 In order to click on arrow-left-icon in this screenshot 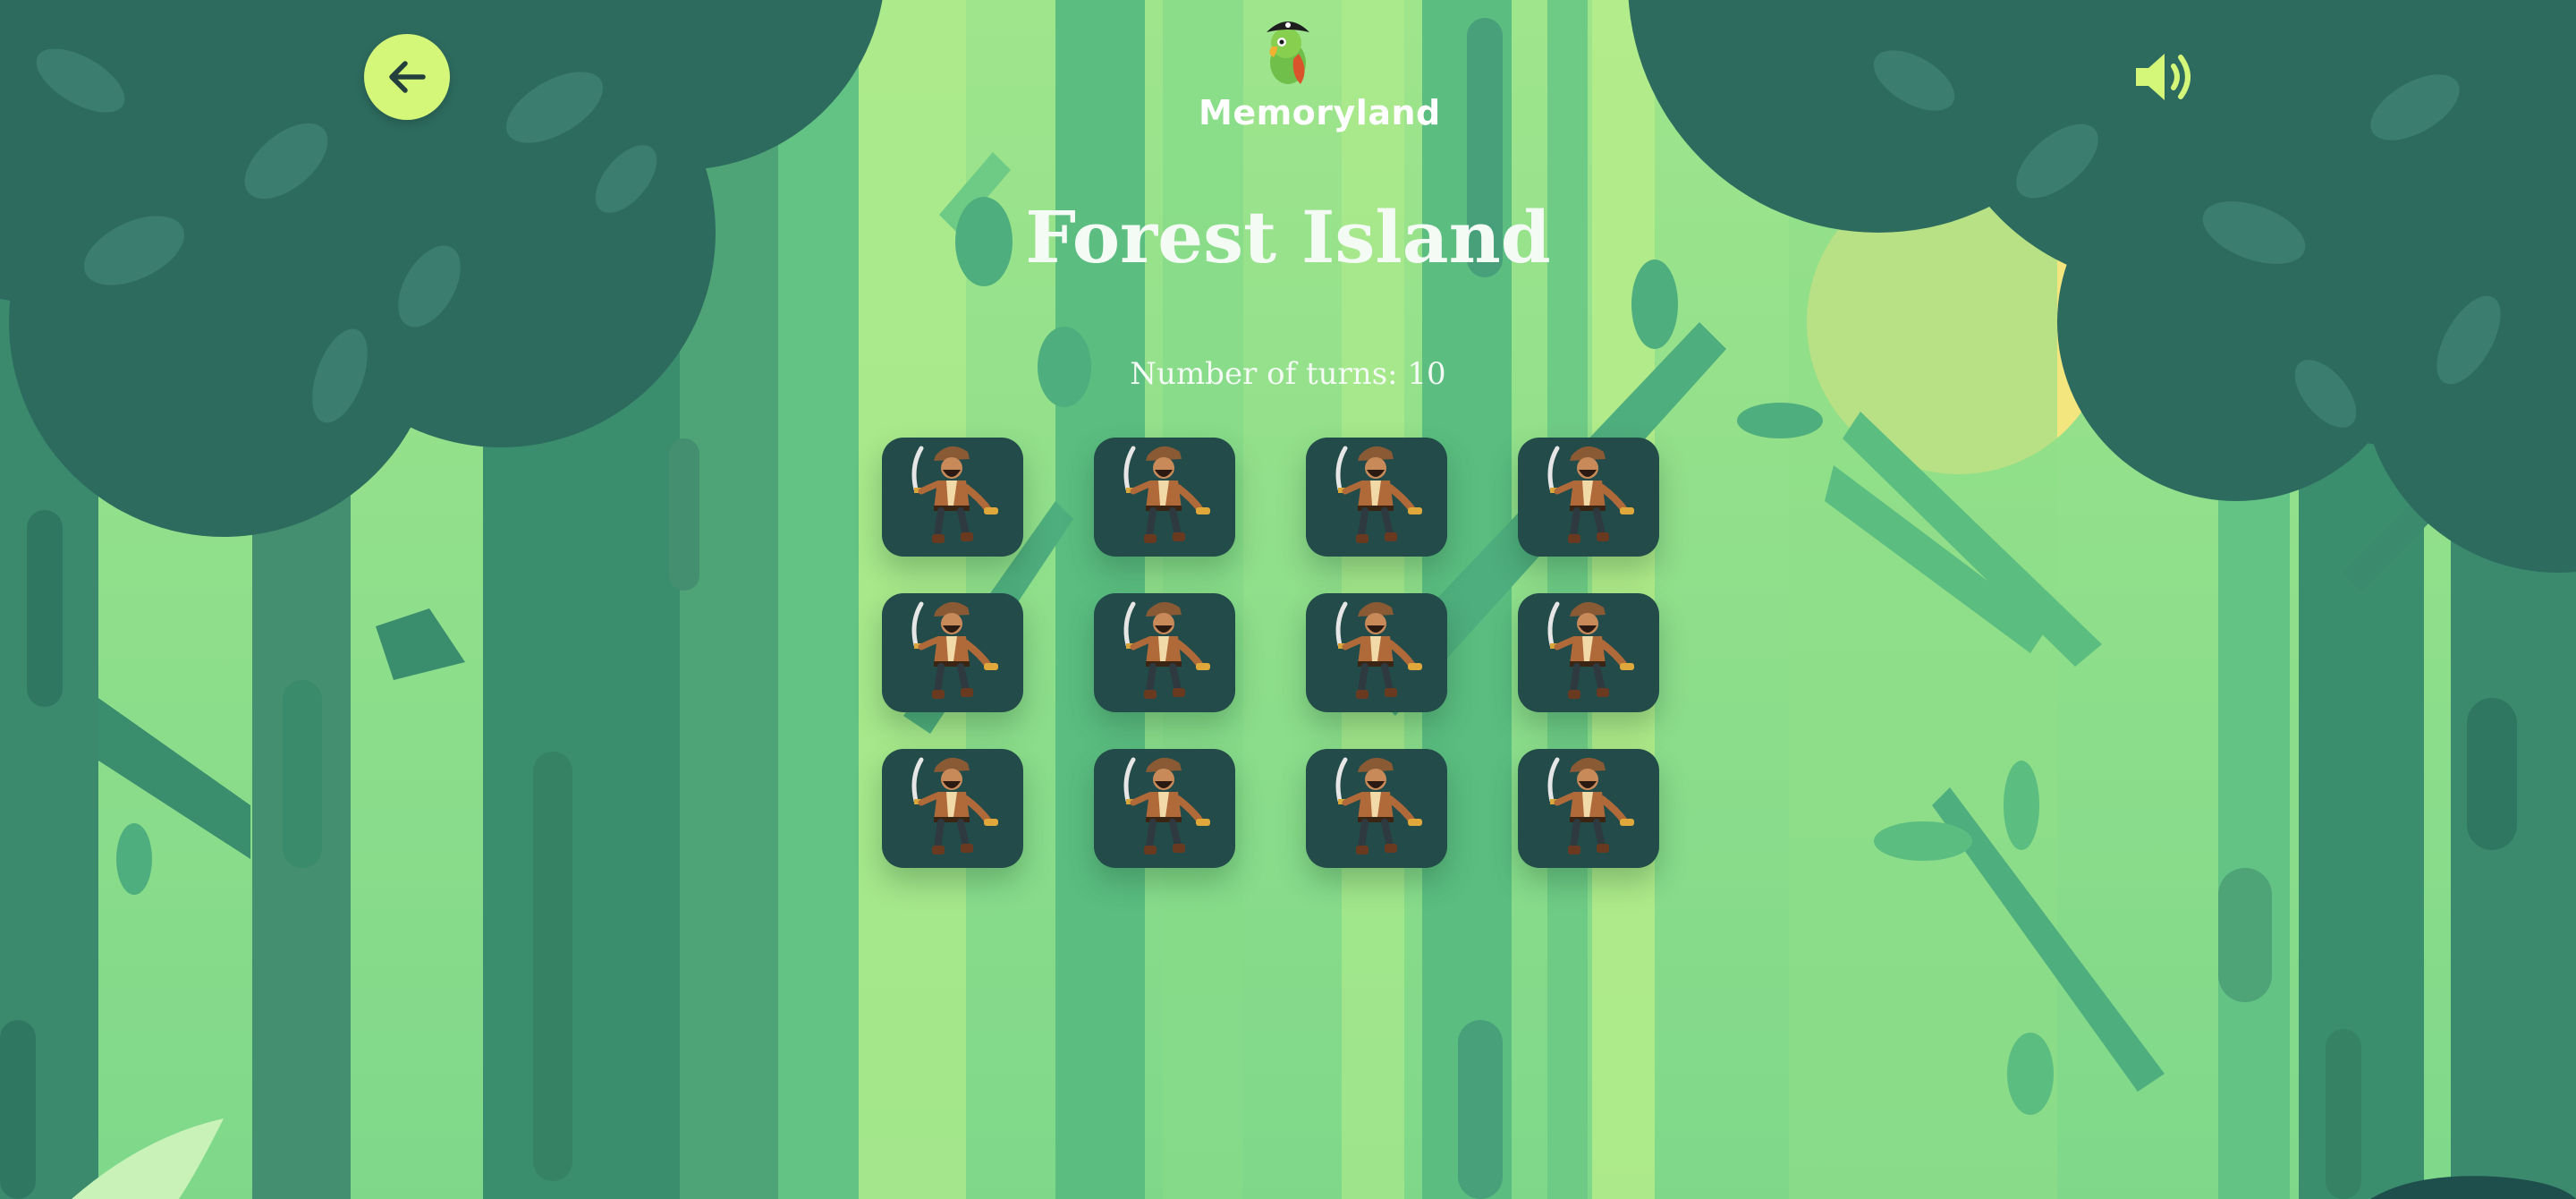, I will do `click(407, 77)`.